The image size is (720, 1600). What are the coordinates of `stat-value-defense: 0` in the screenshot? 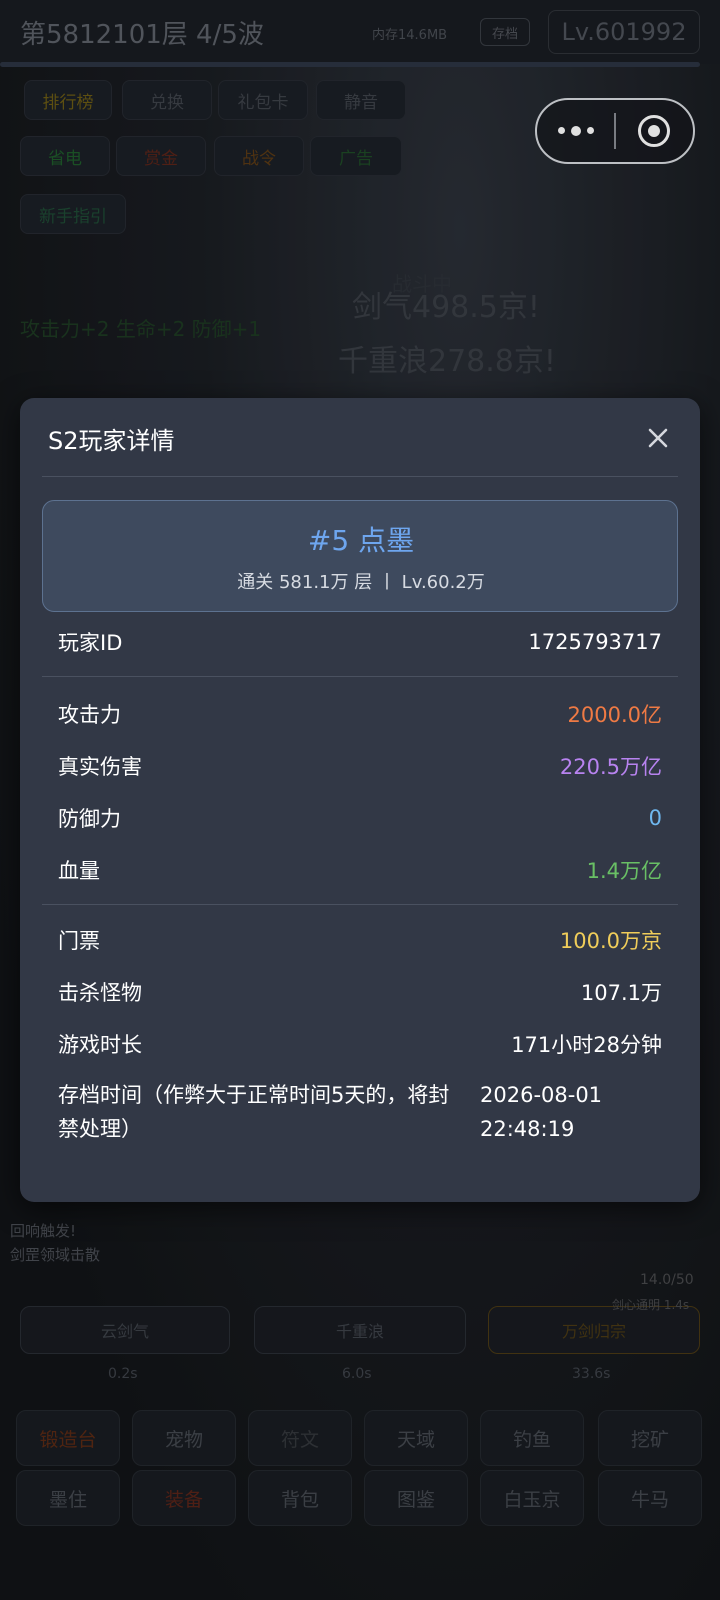 It's located at (655, 818).